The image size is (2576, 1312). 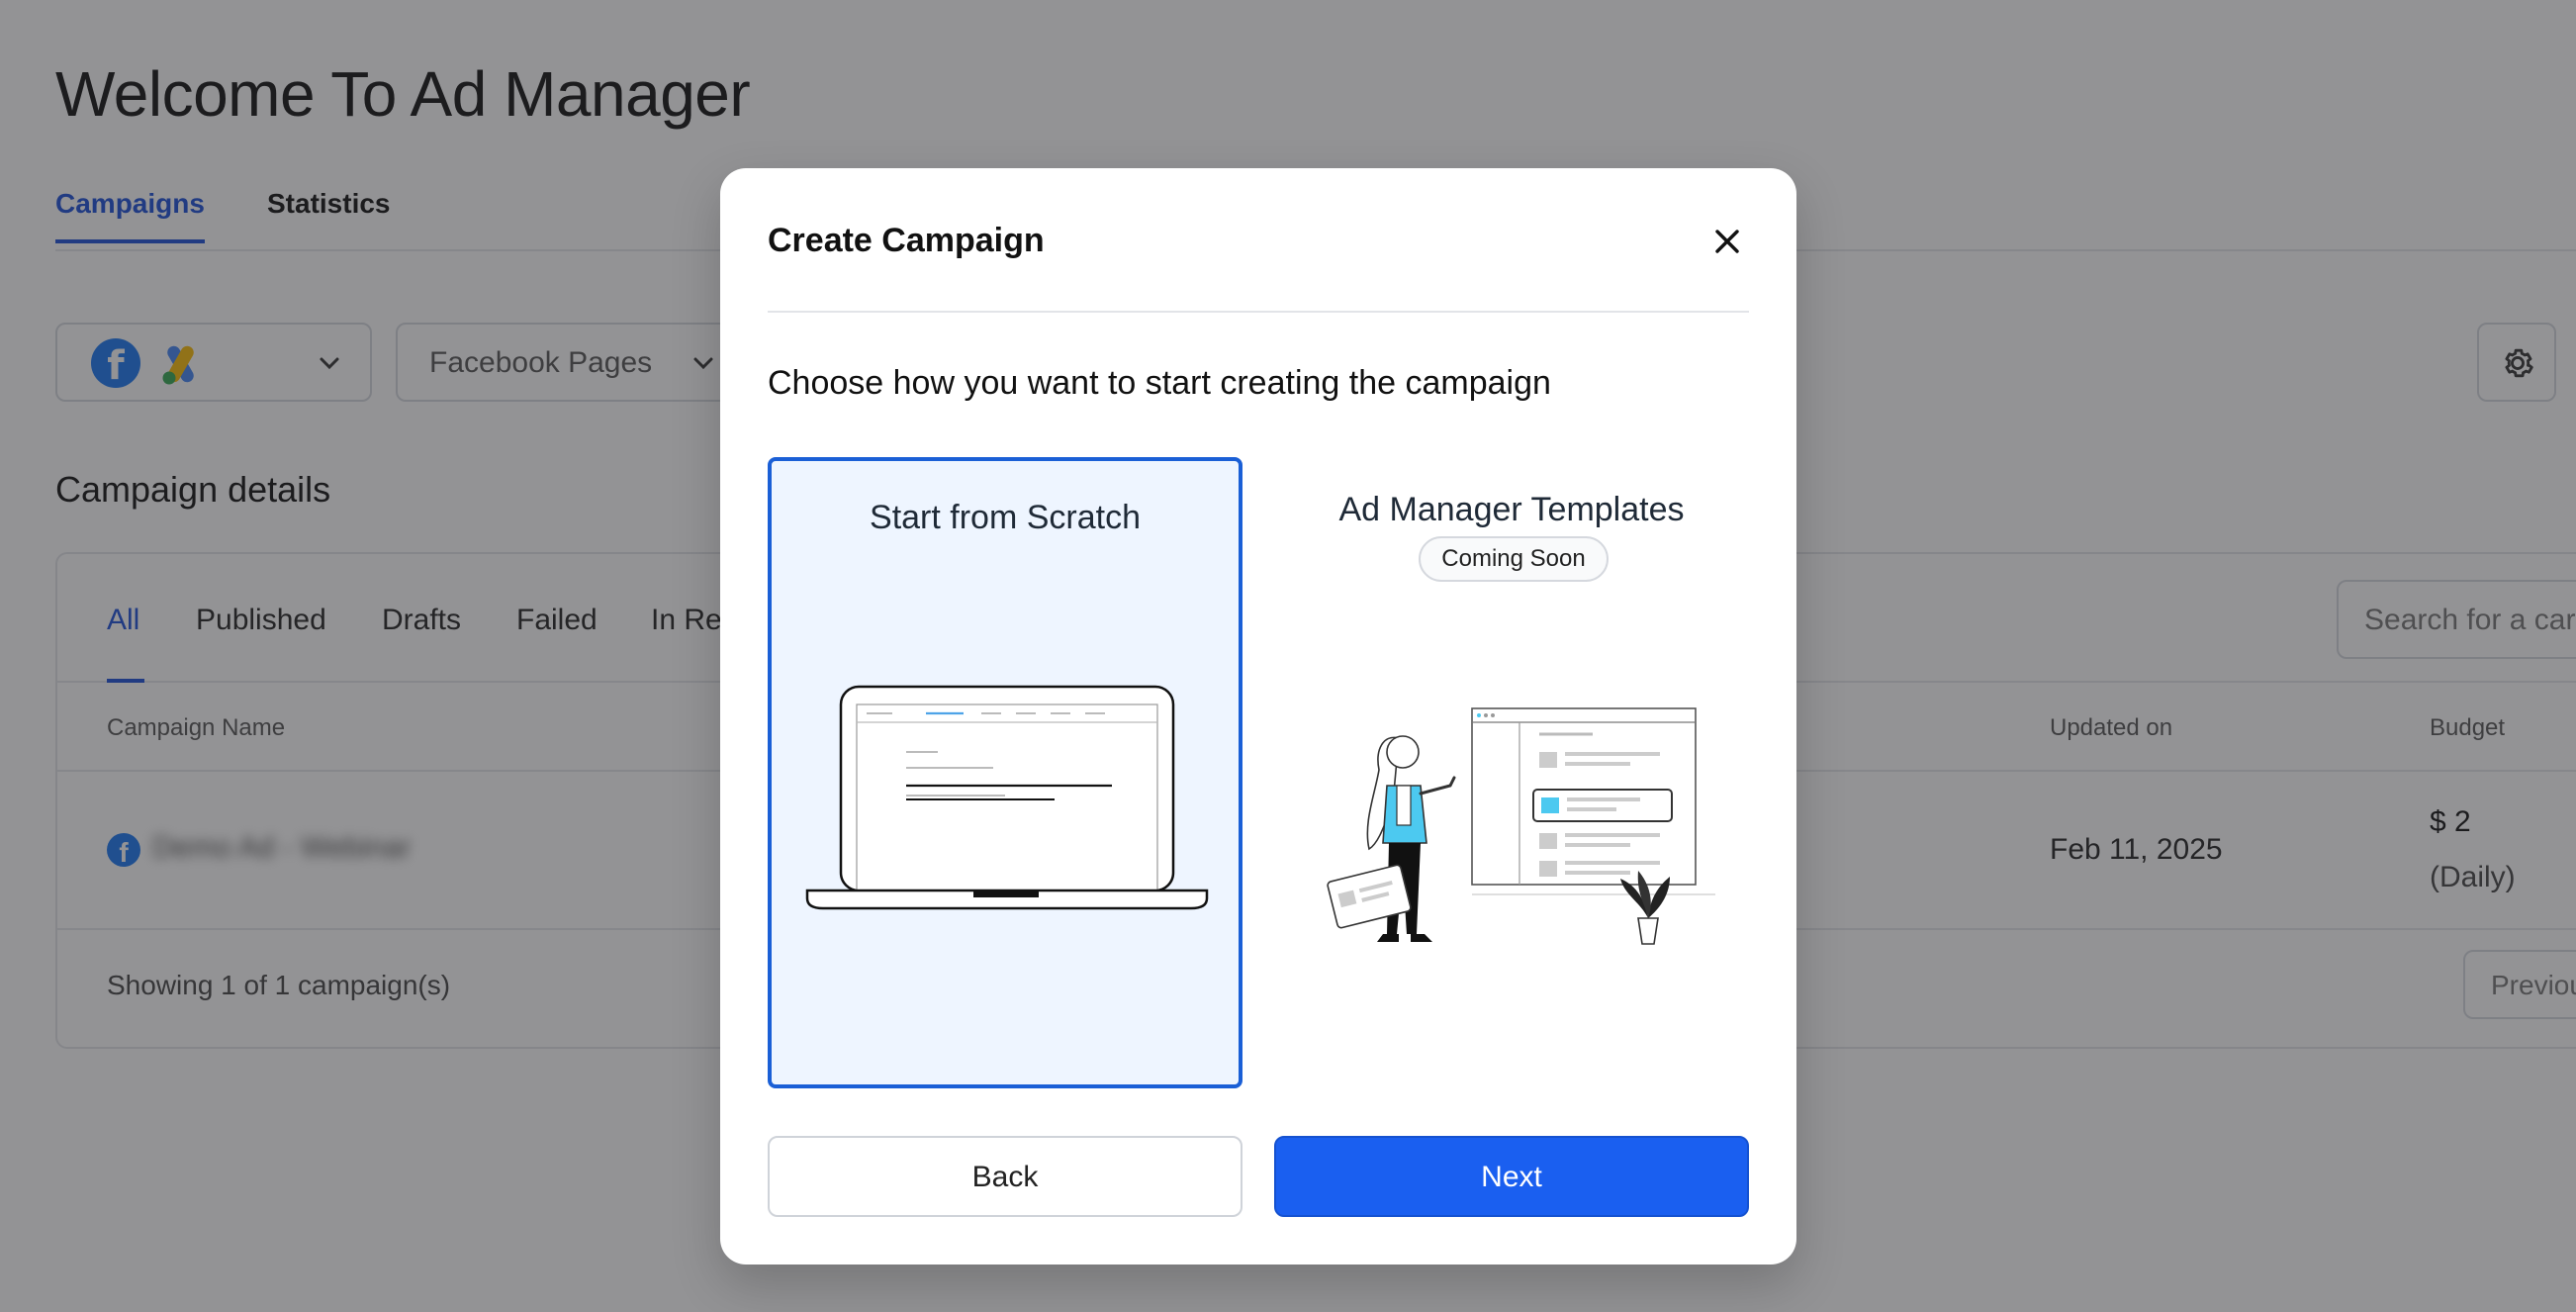 I want to click on templates-illustration, so click(x=1521, y=826).